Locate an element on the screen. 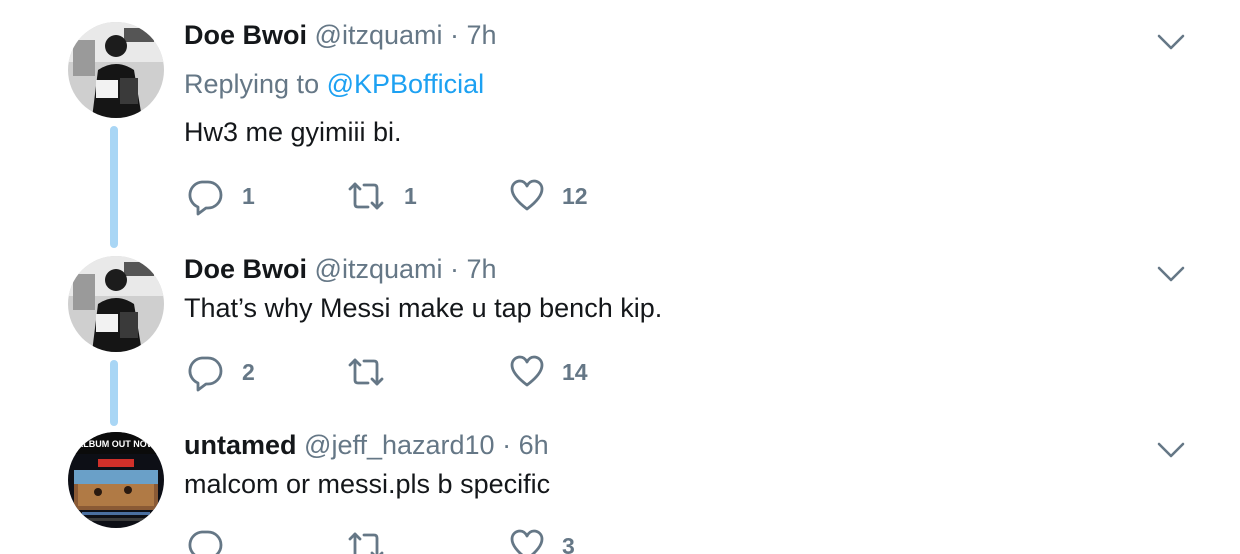 This screenshot has height=554, width=1240. replying-to-label: Replying to is located at coordinates (252, 84).